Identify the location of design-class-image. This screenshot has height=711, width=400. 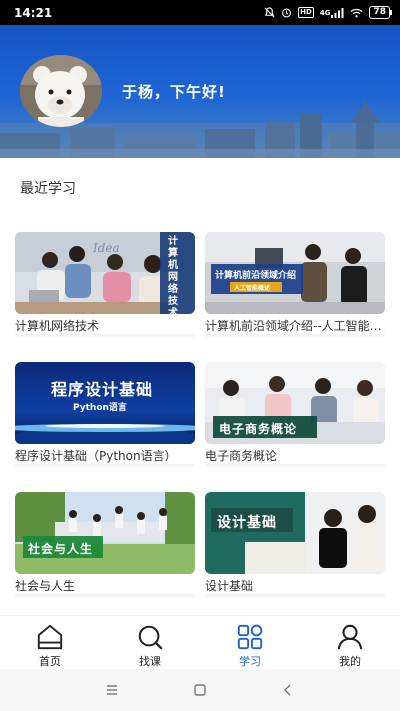
(295, 533).